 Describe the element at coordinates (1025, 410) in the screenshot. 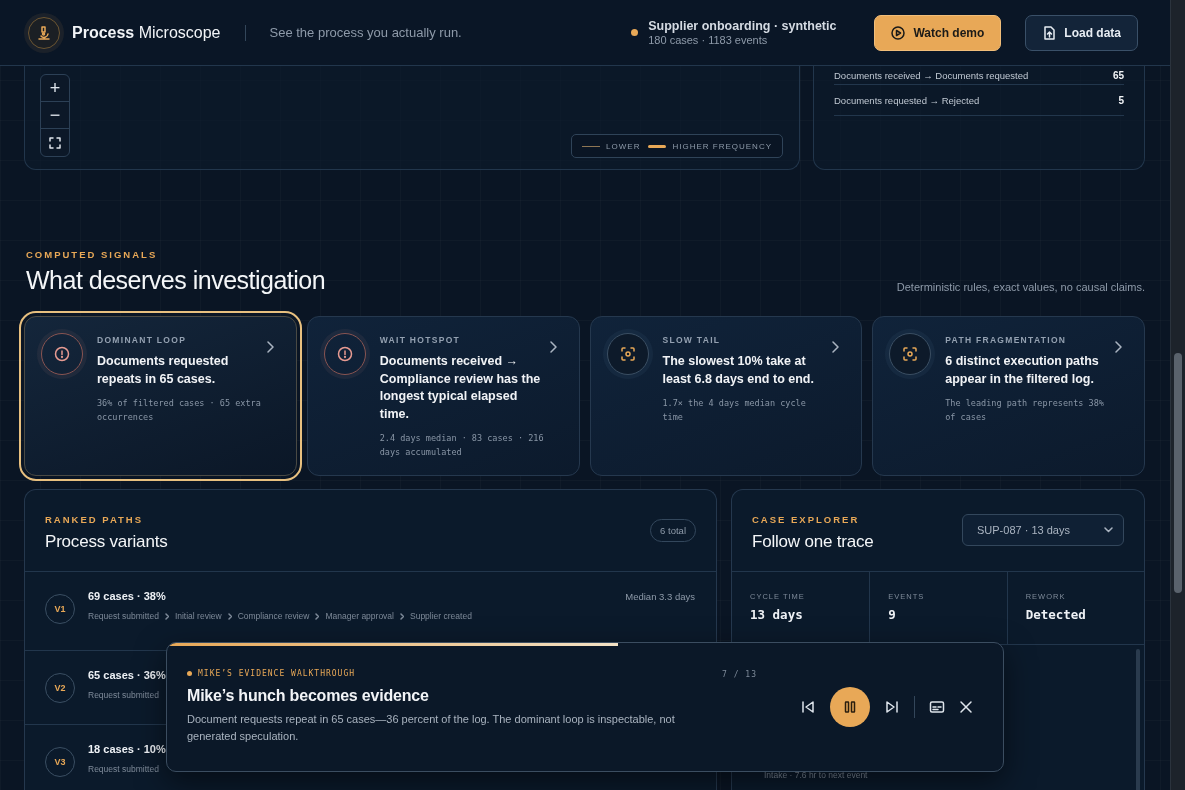

I see `signal-detail: The leading path represents 38% of cases` at that location.